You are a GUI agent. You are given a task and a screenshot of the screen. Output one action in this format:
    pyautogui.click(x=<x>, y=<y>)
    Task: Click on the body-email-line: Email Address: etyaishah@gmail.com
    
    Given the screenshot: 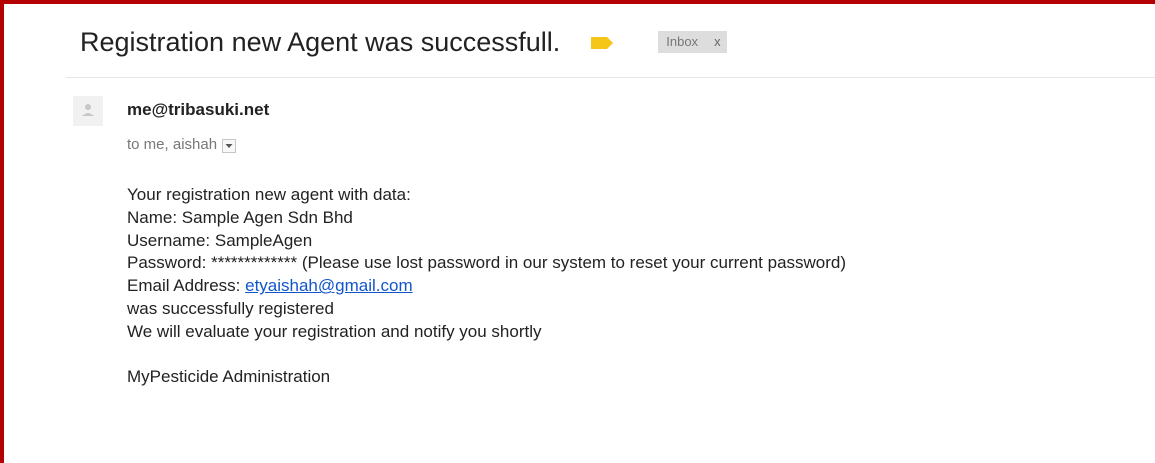 What is the action you would take?
    pyautogui.click(x=486, y=286)
    